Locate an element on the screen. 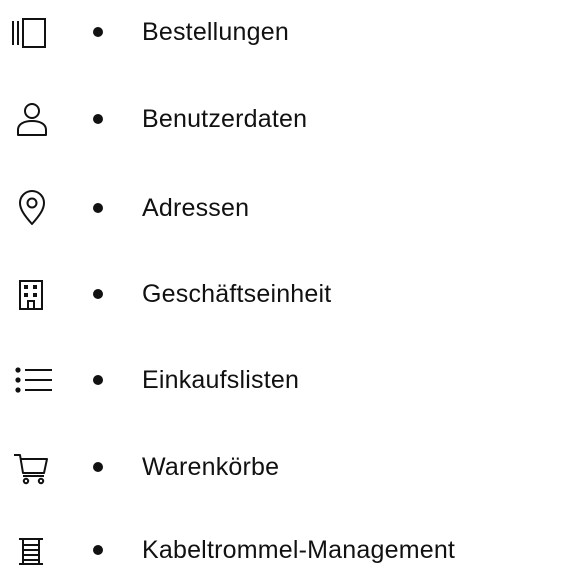  cable-drum-icon is located at coordinates (32, 550).